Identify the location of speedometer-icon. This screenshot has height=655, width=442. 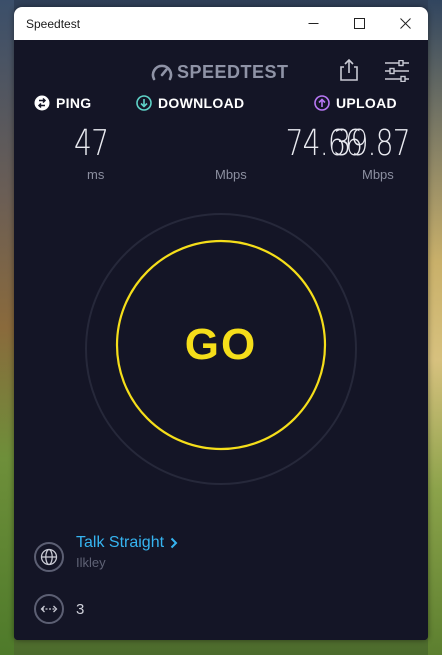
(162, 72).